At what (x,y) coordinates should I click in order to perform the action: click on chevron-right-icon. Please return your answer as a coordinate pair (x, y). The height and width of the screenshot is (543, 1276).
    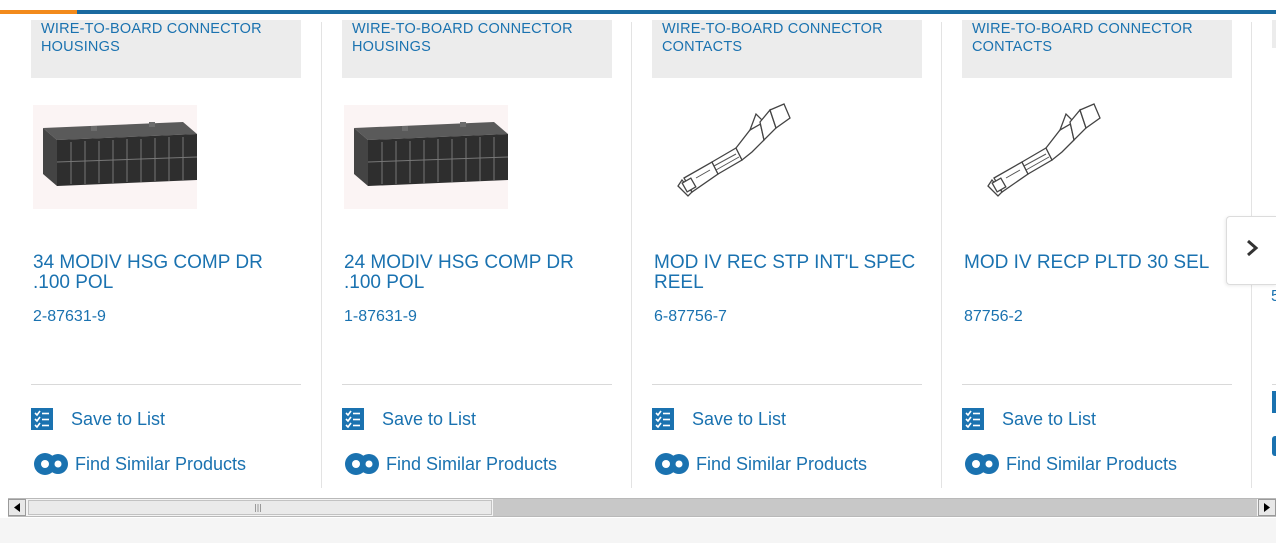
    Looking at the image, I should click on (1252, 250).